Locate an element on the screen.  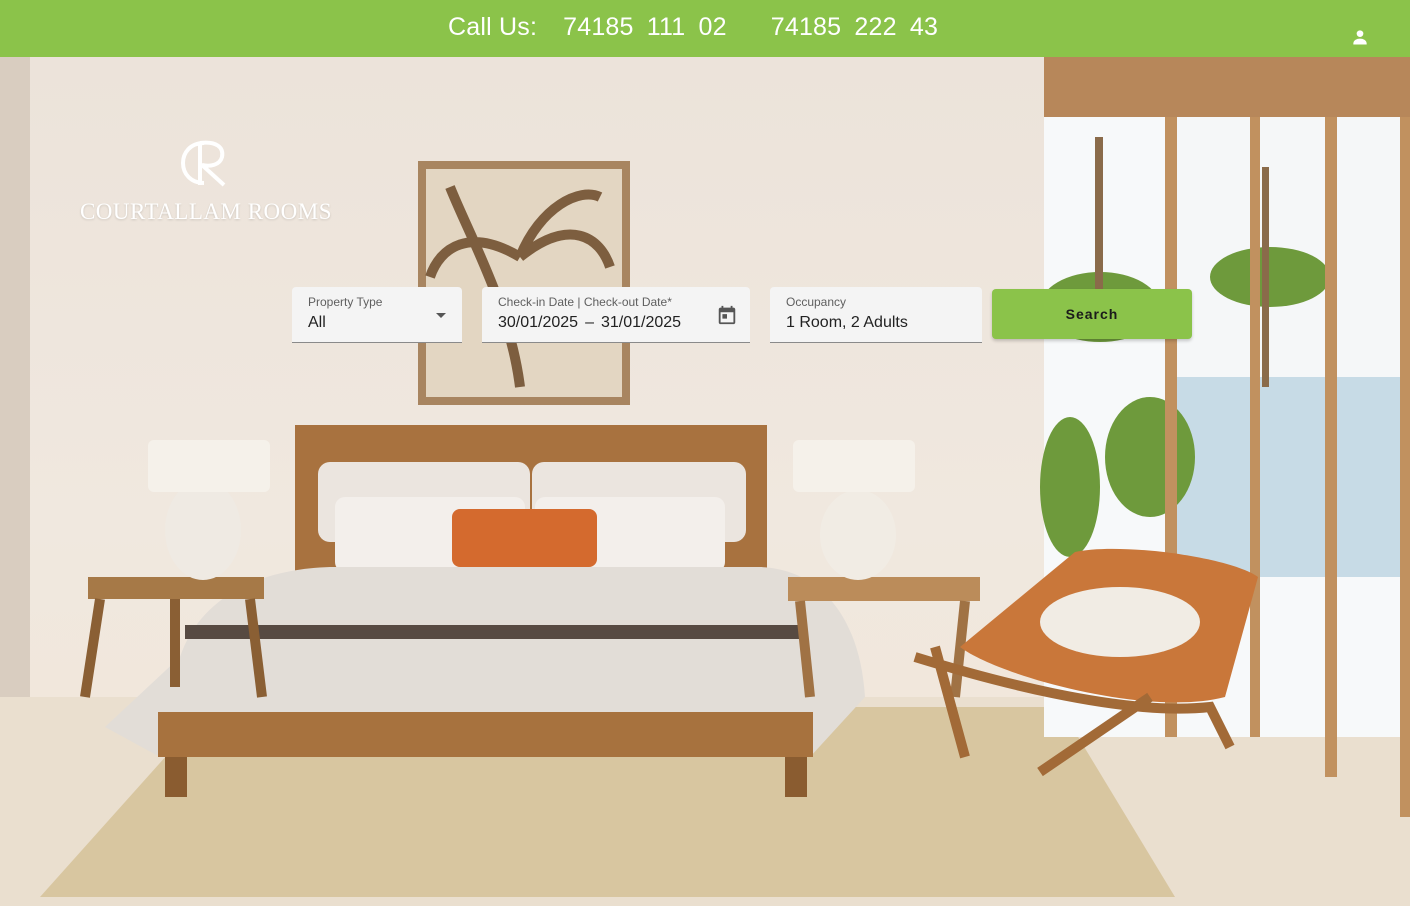
account-button is located at coordinates (1364, 41).